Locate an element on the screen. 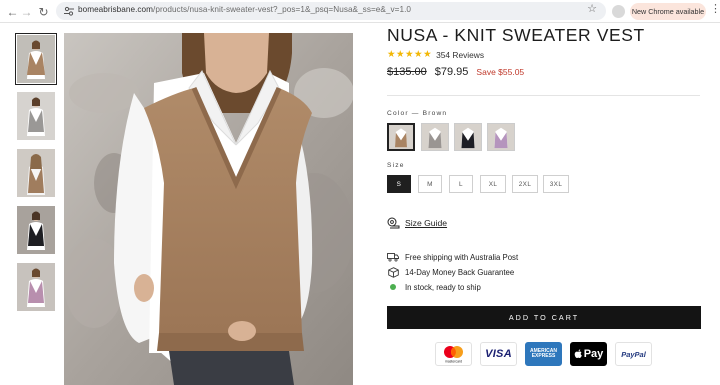 The height and width of the screenshot is (385, 720). url-host: bomeabrisbane.com is located at coordinates (116, 9).